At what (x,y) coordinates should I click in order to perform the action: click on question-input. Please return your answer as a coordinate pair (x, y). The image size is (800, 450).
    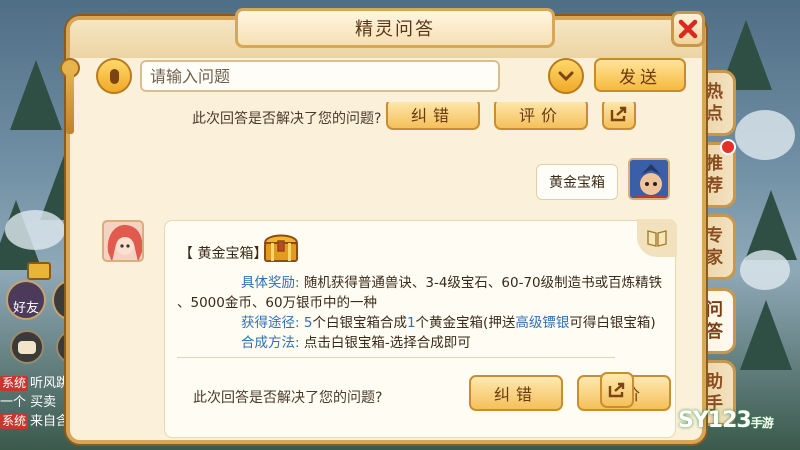
    Looking at the image, I should click on (320, 76).